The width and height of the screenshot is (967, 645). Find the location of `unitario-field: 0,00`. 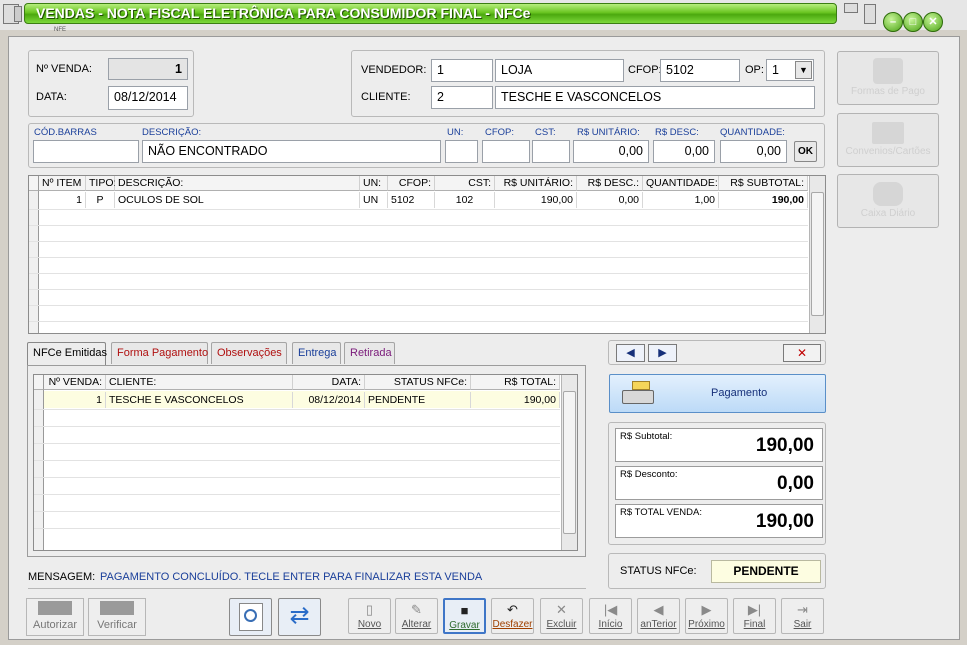

unitario-field: 0,00 is located at coordinates (611, 151).